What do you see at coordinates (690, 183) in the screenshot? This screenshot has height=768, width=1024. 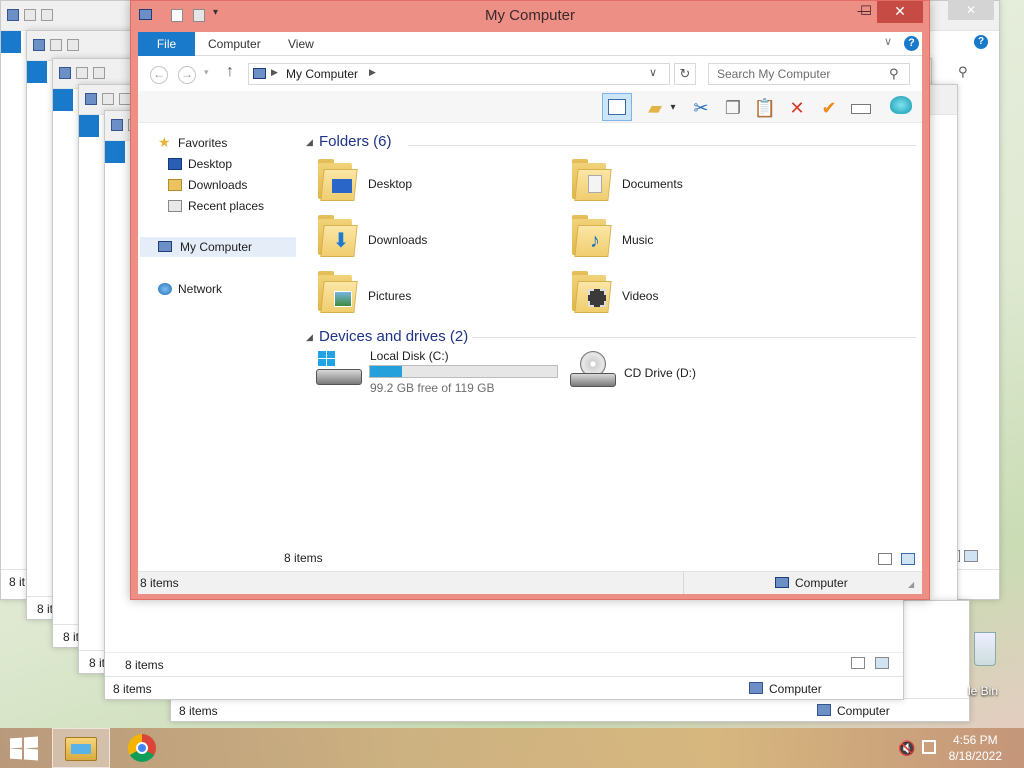 I see `folder-documents: Documents` at bounding box center [690, 183].